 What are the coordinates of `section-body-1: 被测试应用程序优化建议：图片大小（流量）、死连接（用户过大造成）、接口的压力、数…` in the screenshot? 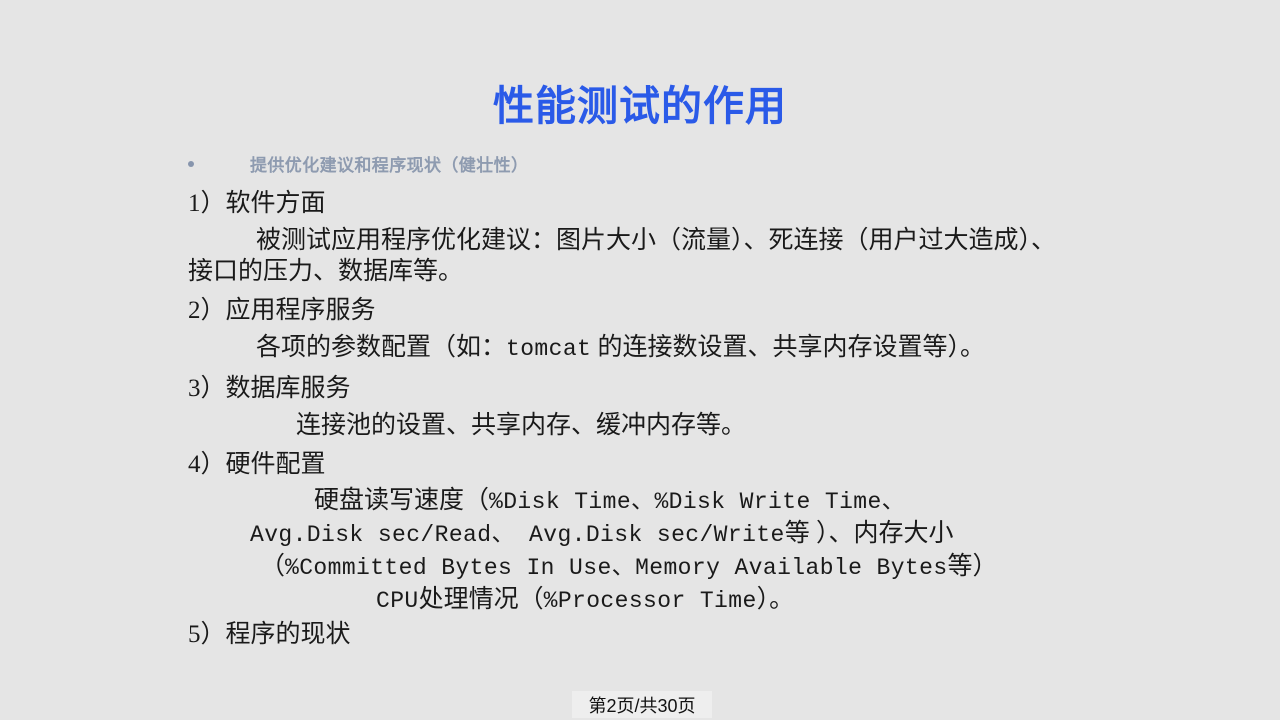 It's located at (622, 256).